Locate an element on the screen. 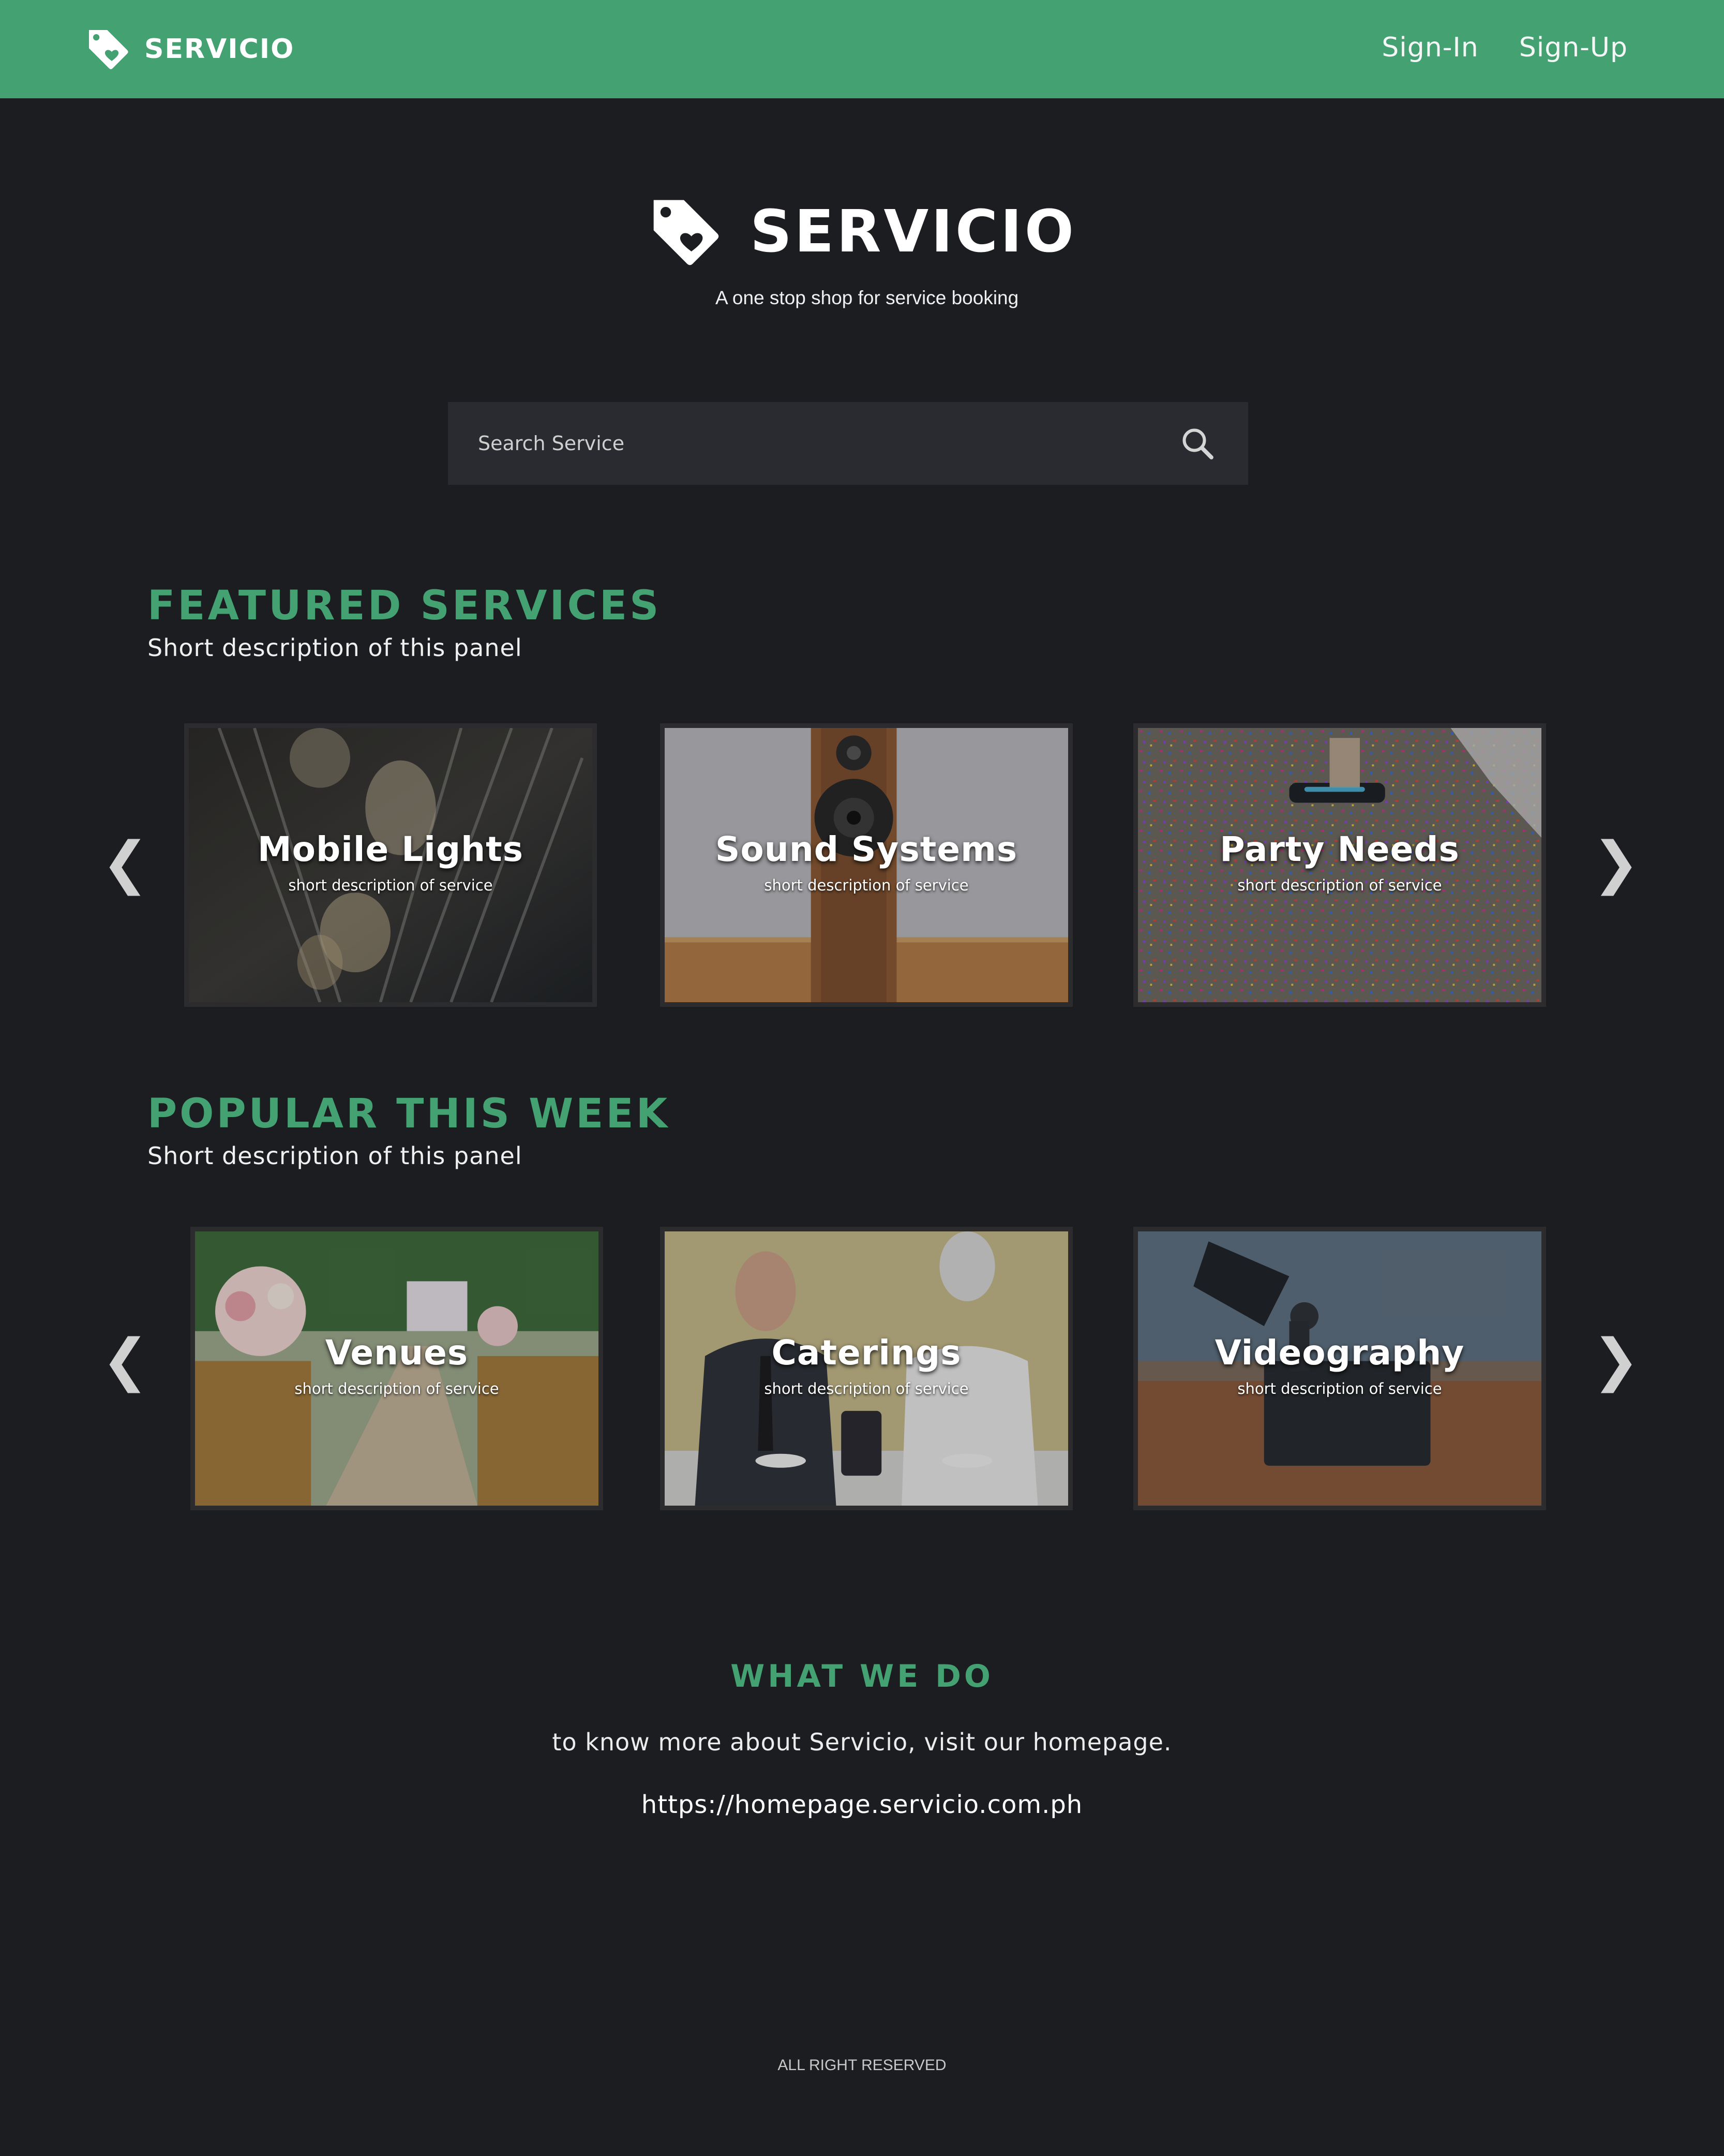  featured-description: Short description of this panel is located at coordinates (334, 648).